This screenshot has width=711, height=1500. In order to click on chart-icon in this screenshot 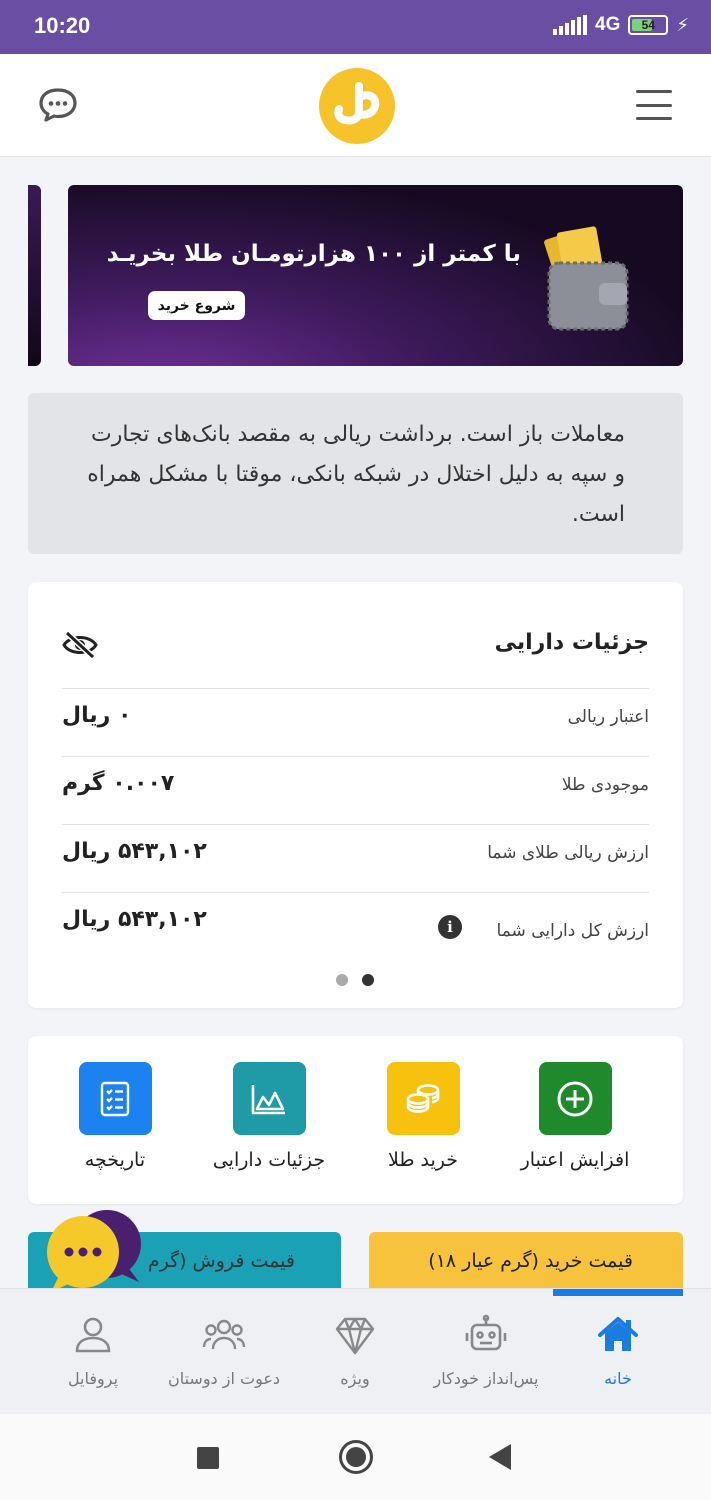, I will do `click(269, 1098)`.